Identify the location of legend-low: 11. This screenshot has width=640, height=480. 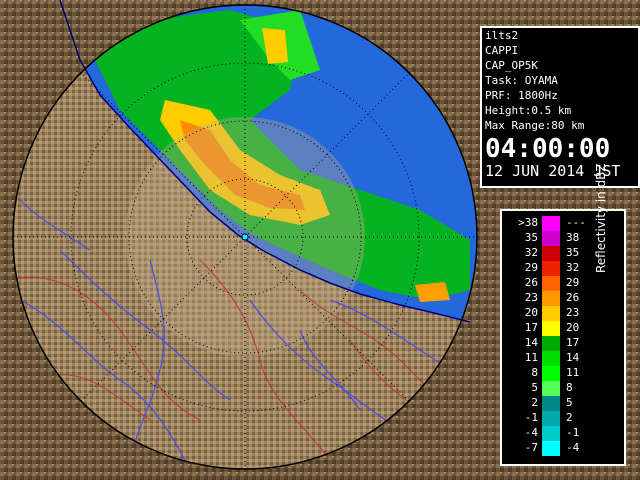
(531, 357).